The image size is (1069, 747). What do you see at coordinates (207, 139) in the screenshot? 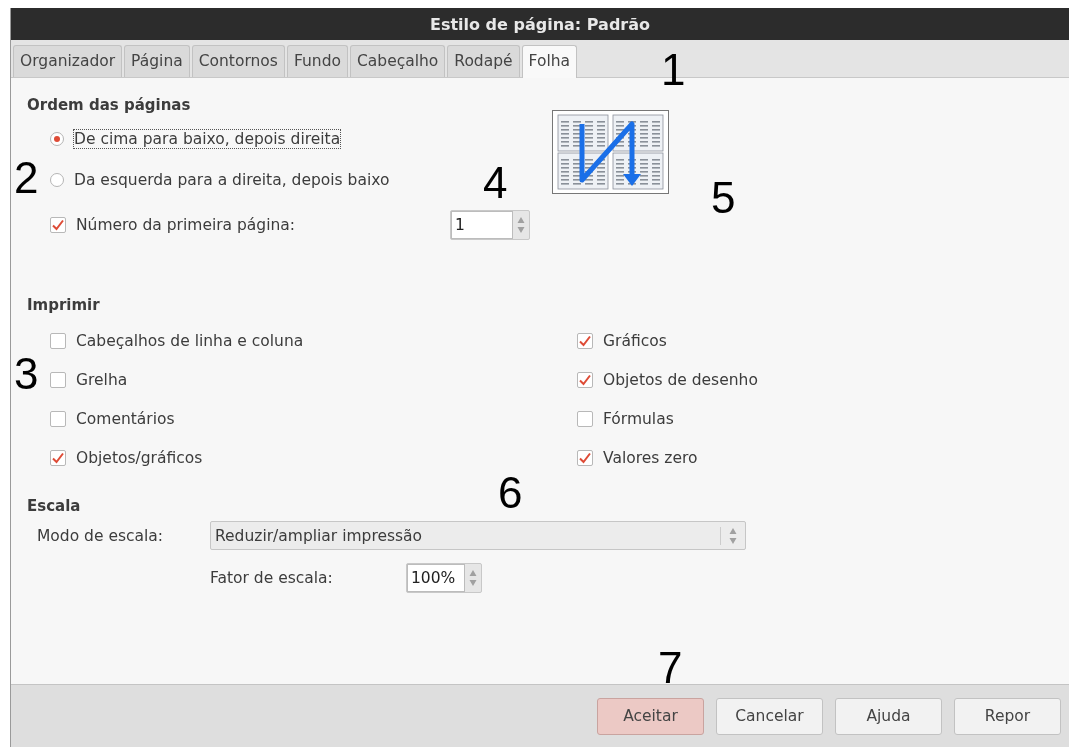
I see `option-label: De cima para baixo, depois direita` at bounding box center [207, 139].